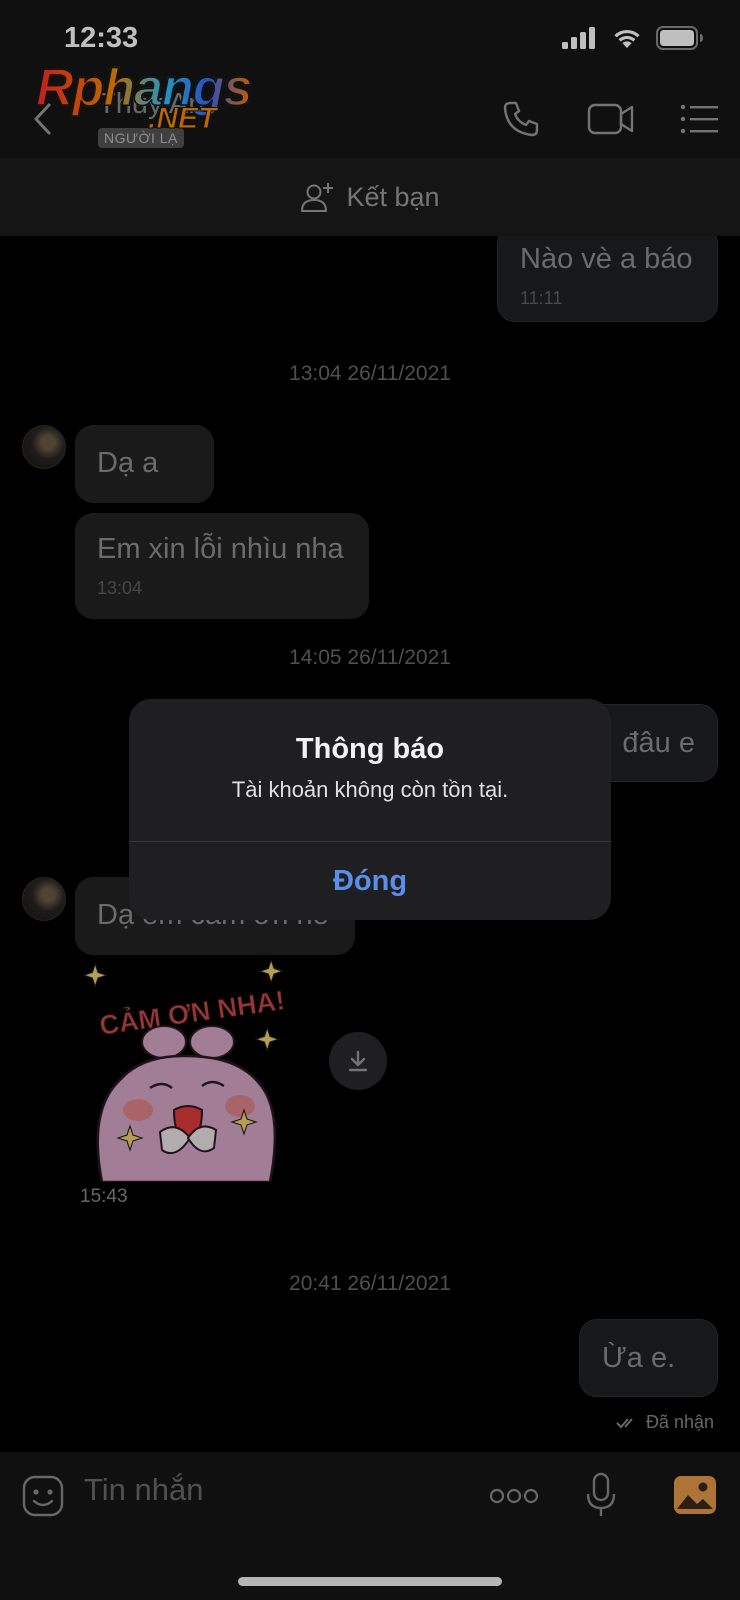  Describe the element at coordinates (370, 881) in the screenshot. I see `close-dialog-button: Đóng` at that location.